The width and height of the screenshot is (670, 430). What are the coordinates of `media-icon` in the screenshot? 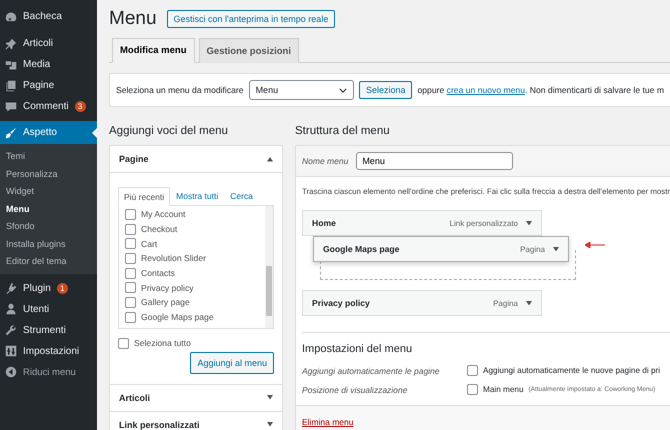 It's located at (11, 64).